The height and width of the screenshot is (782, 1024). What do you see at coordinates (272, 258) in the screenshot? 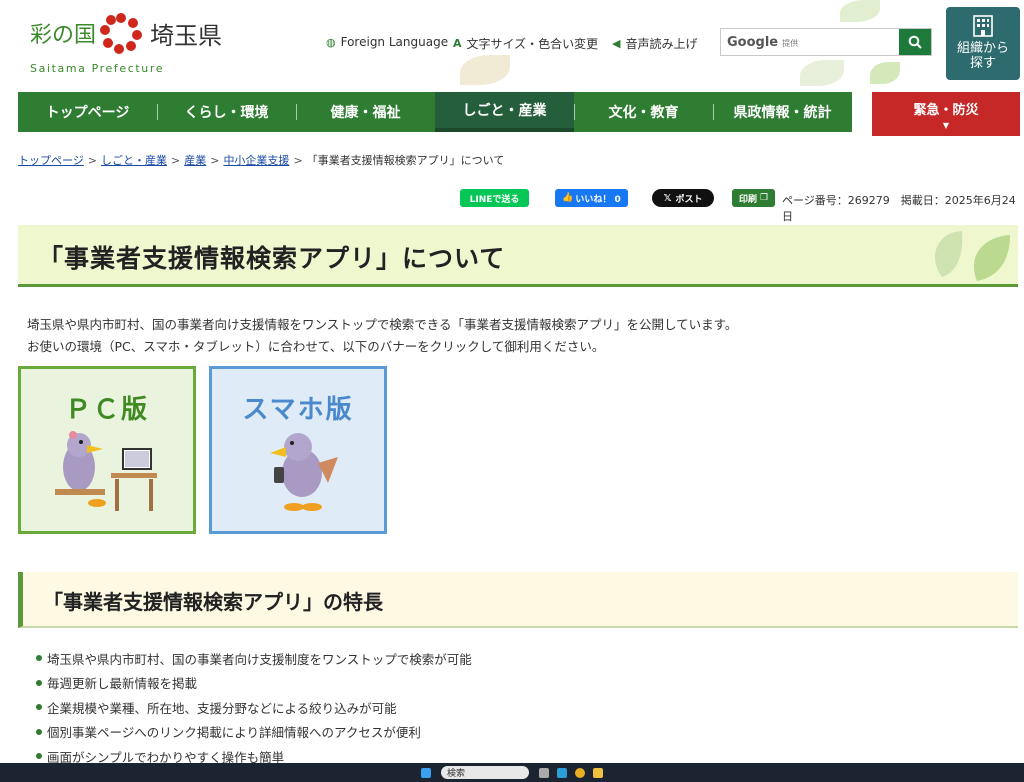
I see `page-title: 「事業者支援情報検索アプリ」について` at bounding box center [272, 258].